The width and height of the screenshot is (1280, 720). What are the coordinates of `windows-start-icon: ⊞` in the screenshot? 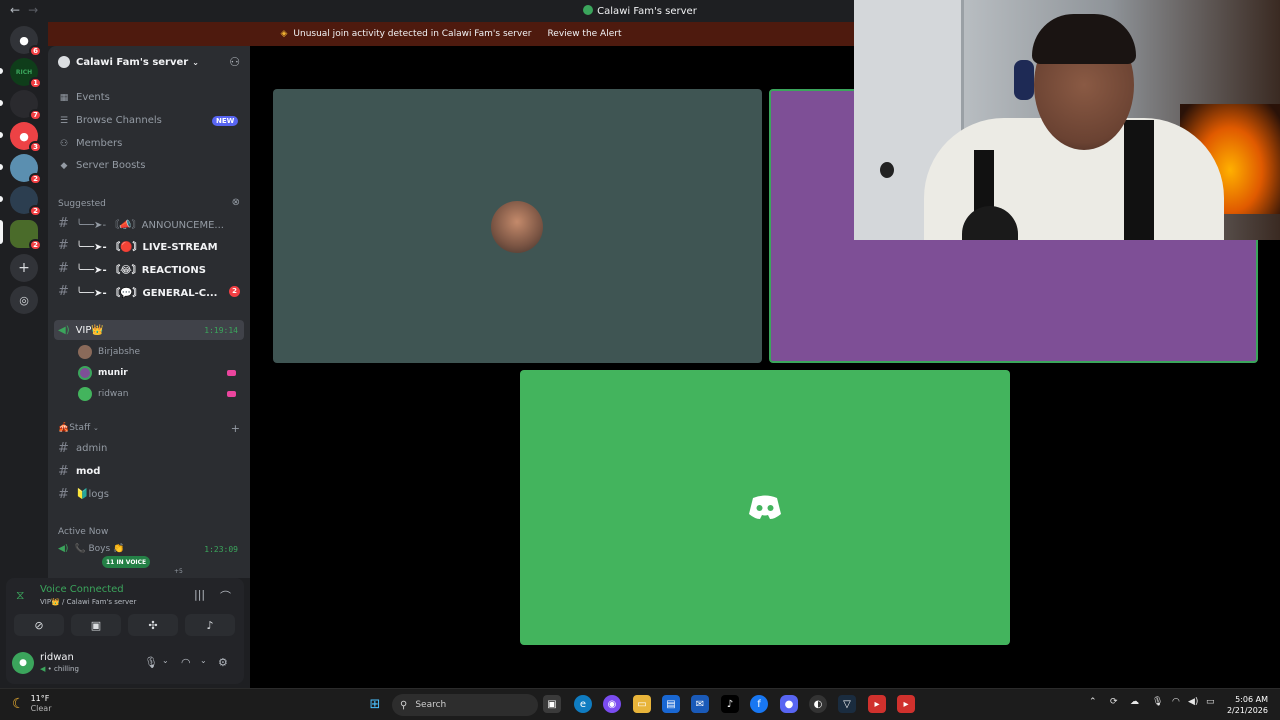 It's located at (375, 704).